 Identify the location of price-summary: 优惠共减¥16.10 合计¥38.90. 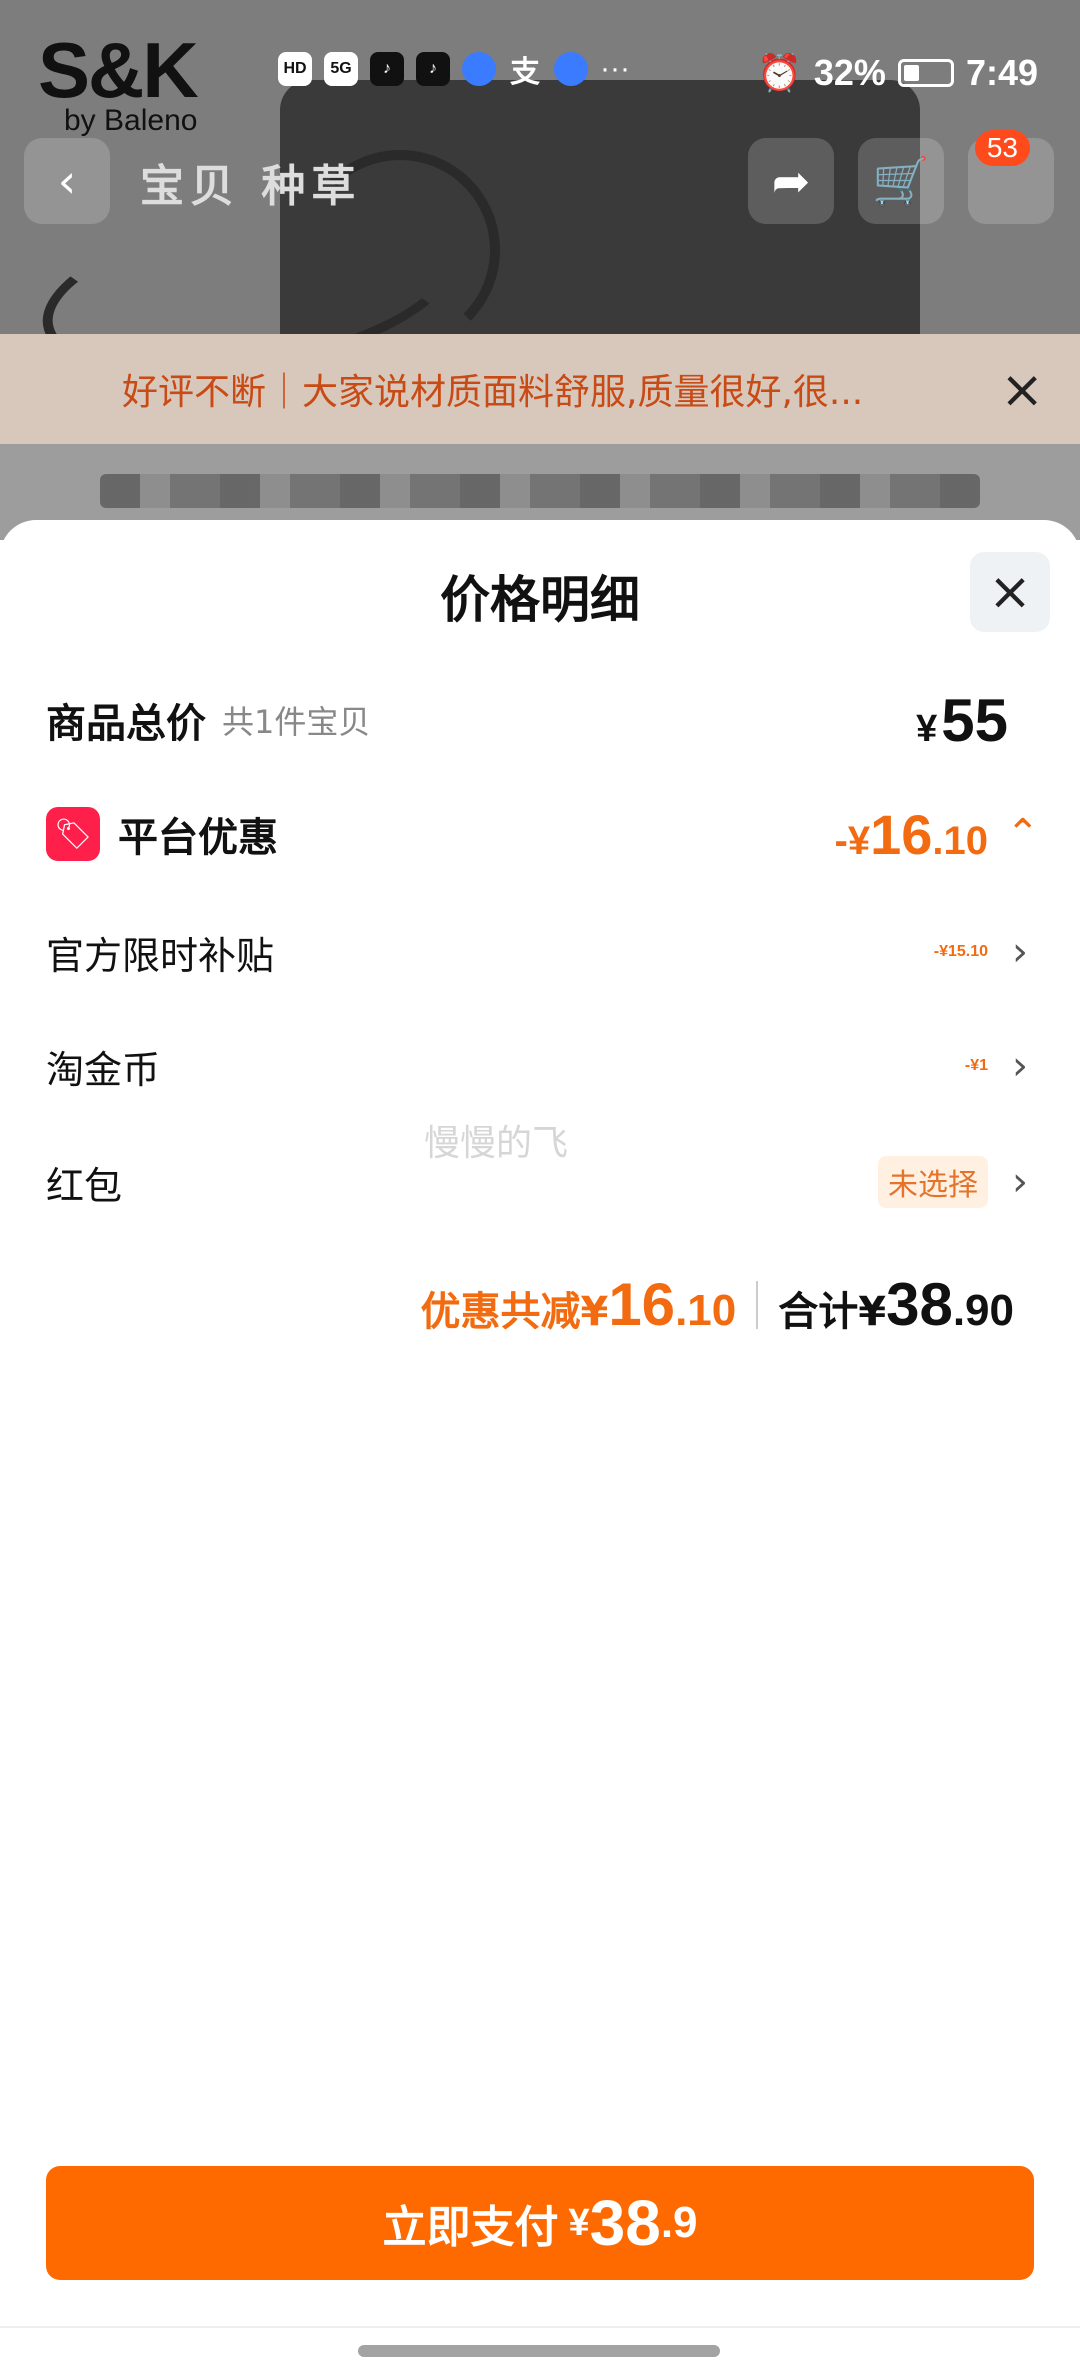
(717, 1304).